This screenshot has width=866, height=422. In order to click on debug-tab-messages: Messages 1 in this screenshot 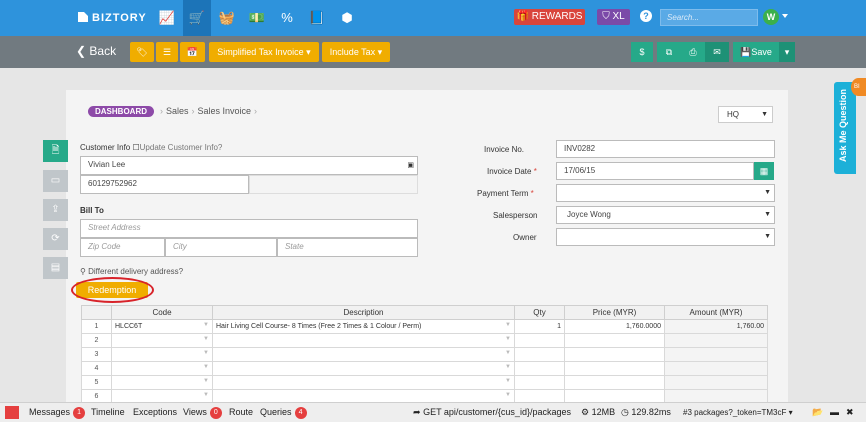, I will do `click(57, 412)`.